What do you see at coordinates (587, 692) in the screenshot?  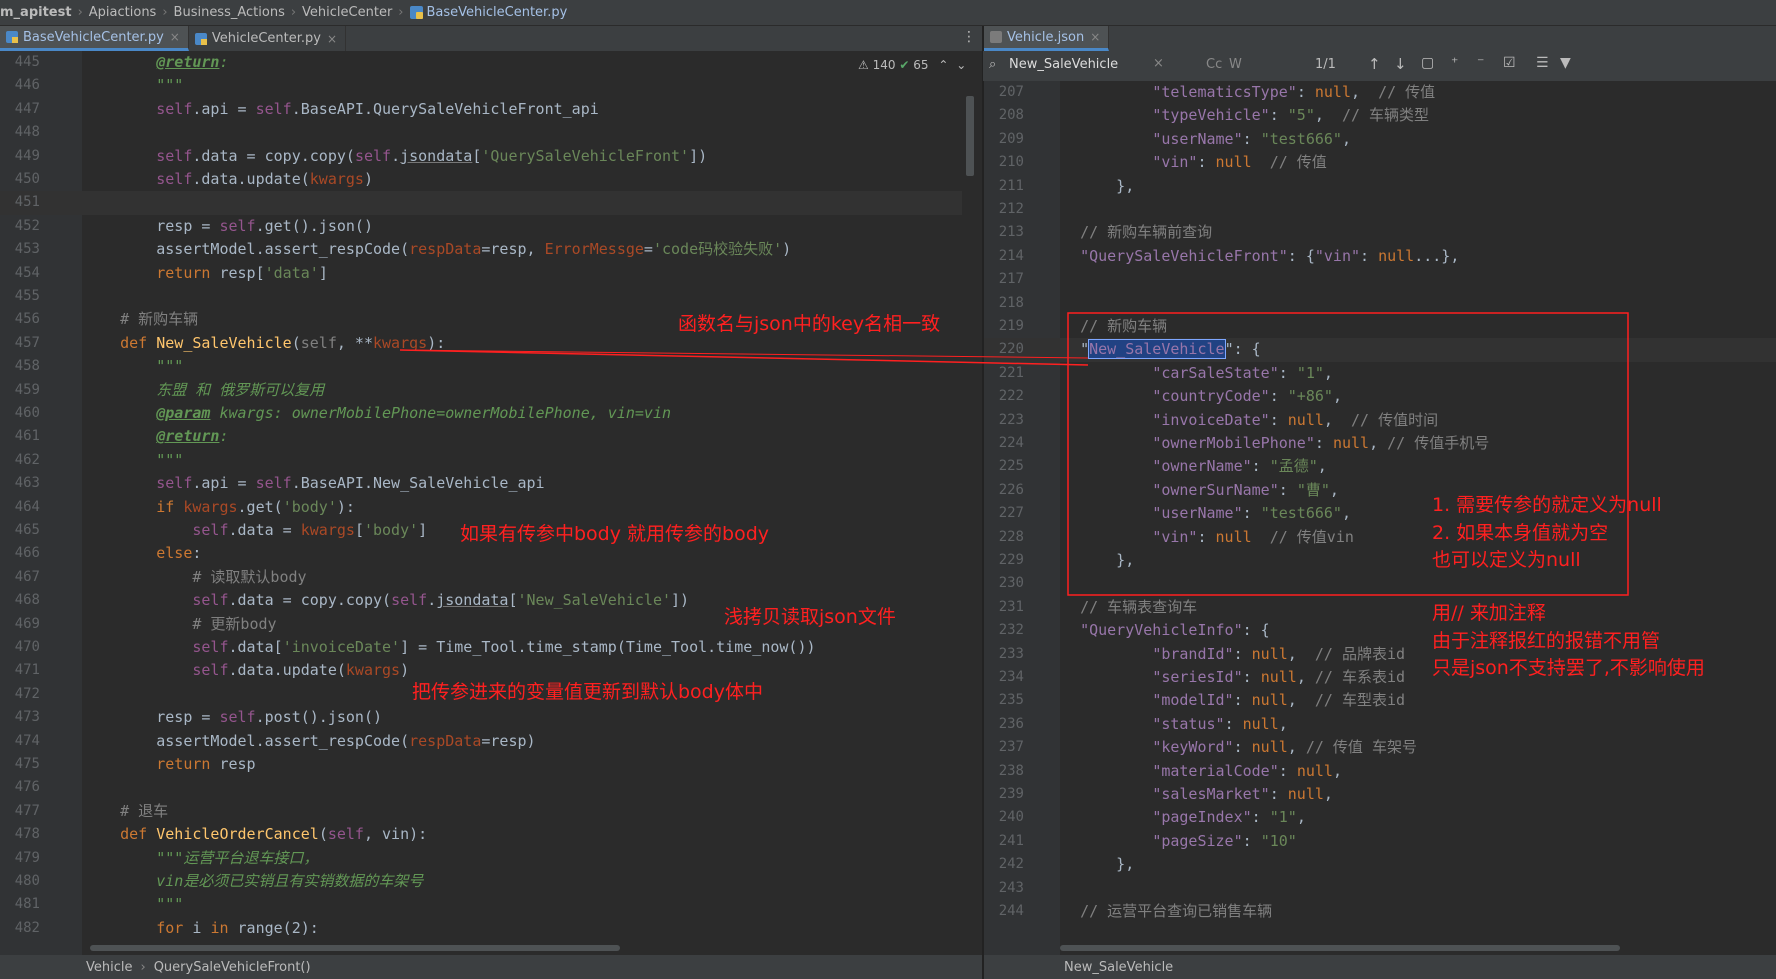 I see `annotation-update-body: 把传参进来的变量值更新到默认body体中` at bounding box center [587, 692].